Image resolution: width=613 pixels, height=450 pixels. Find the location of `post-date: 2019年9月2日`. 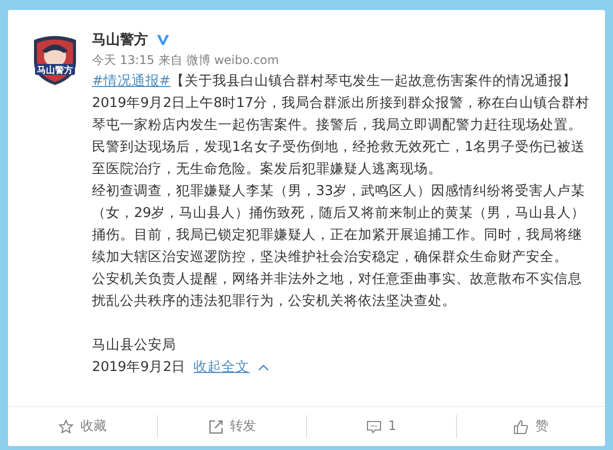

post-date: 2019年9月2日 is located at coordinates (139, 367).